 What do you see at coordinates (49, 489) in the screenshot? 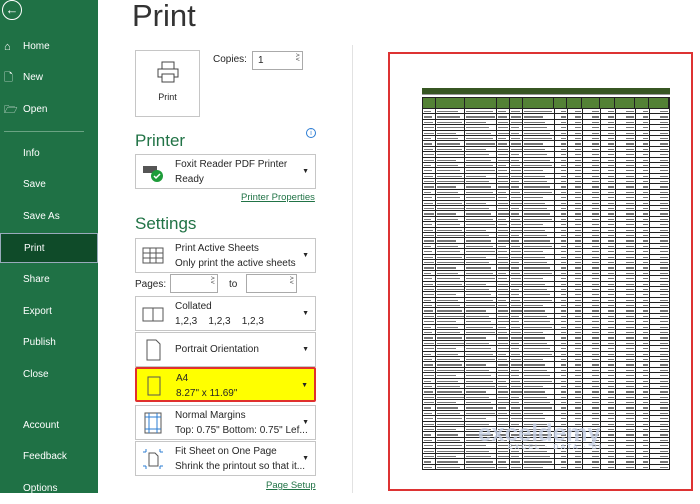
I see `sidebar-item-options: Options` at bounding box center [49, 489].